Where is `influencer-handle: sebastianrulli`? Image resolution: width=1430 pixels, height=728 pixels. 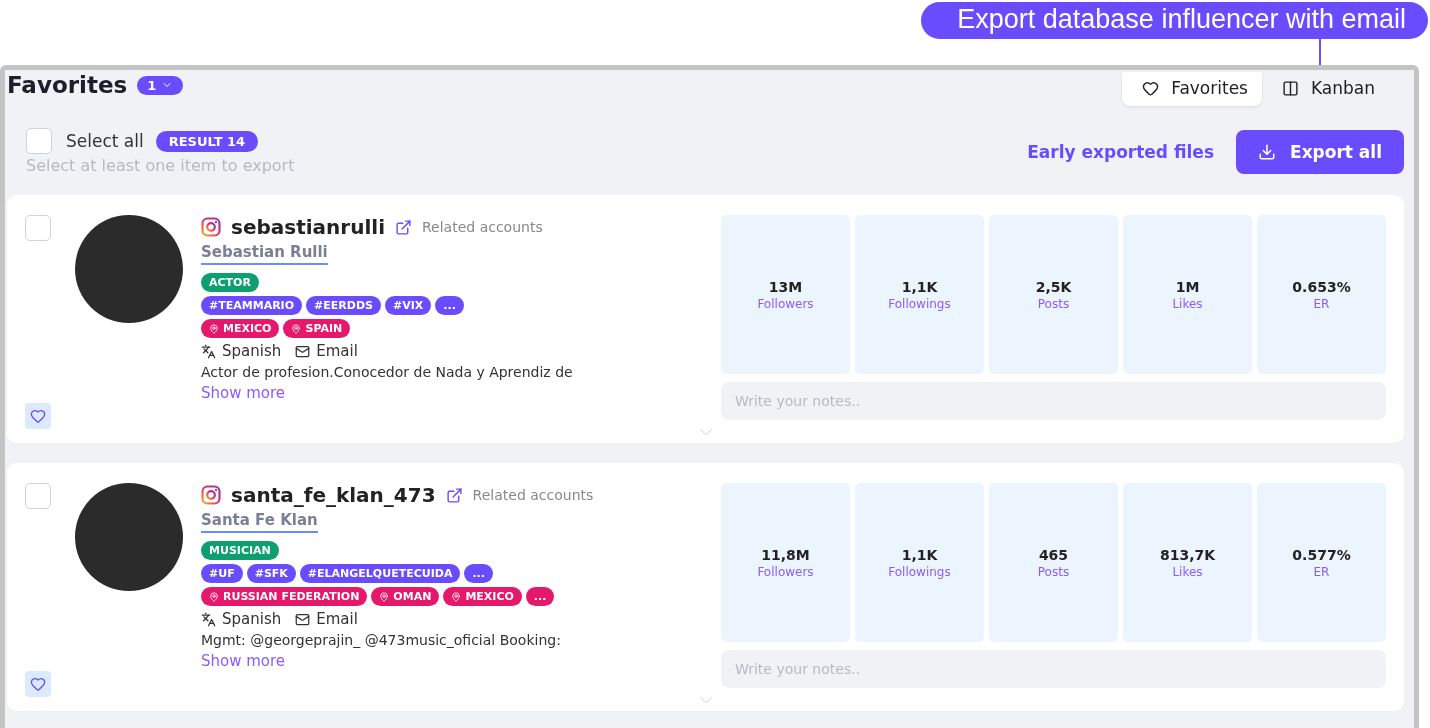 influencer-handle: sebastianrulli is located at coordinates (308, 227).